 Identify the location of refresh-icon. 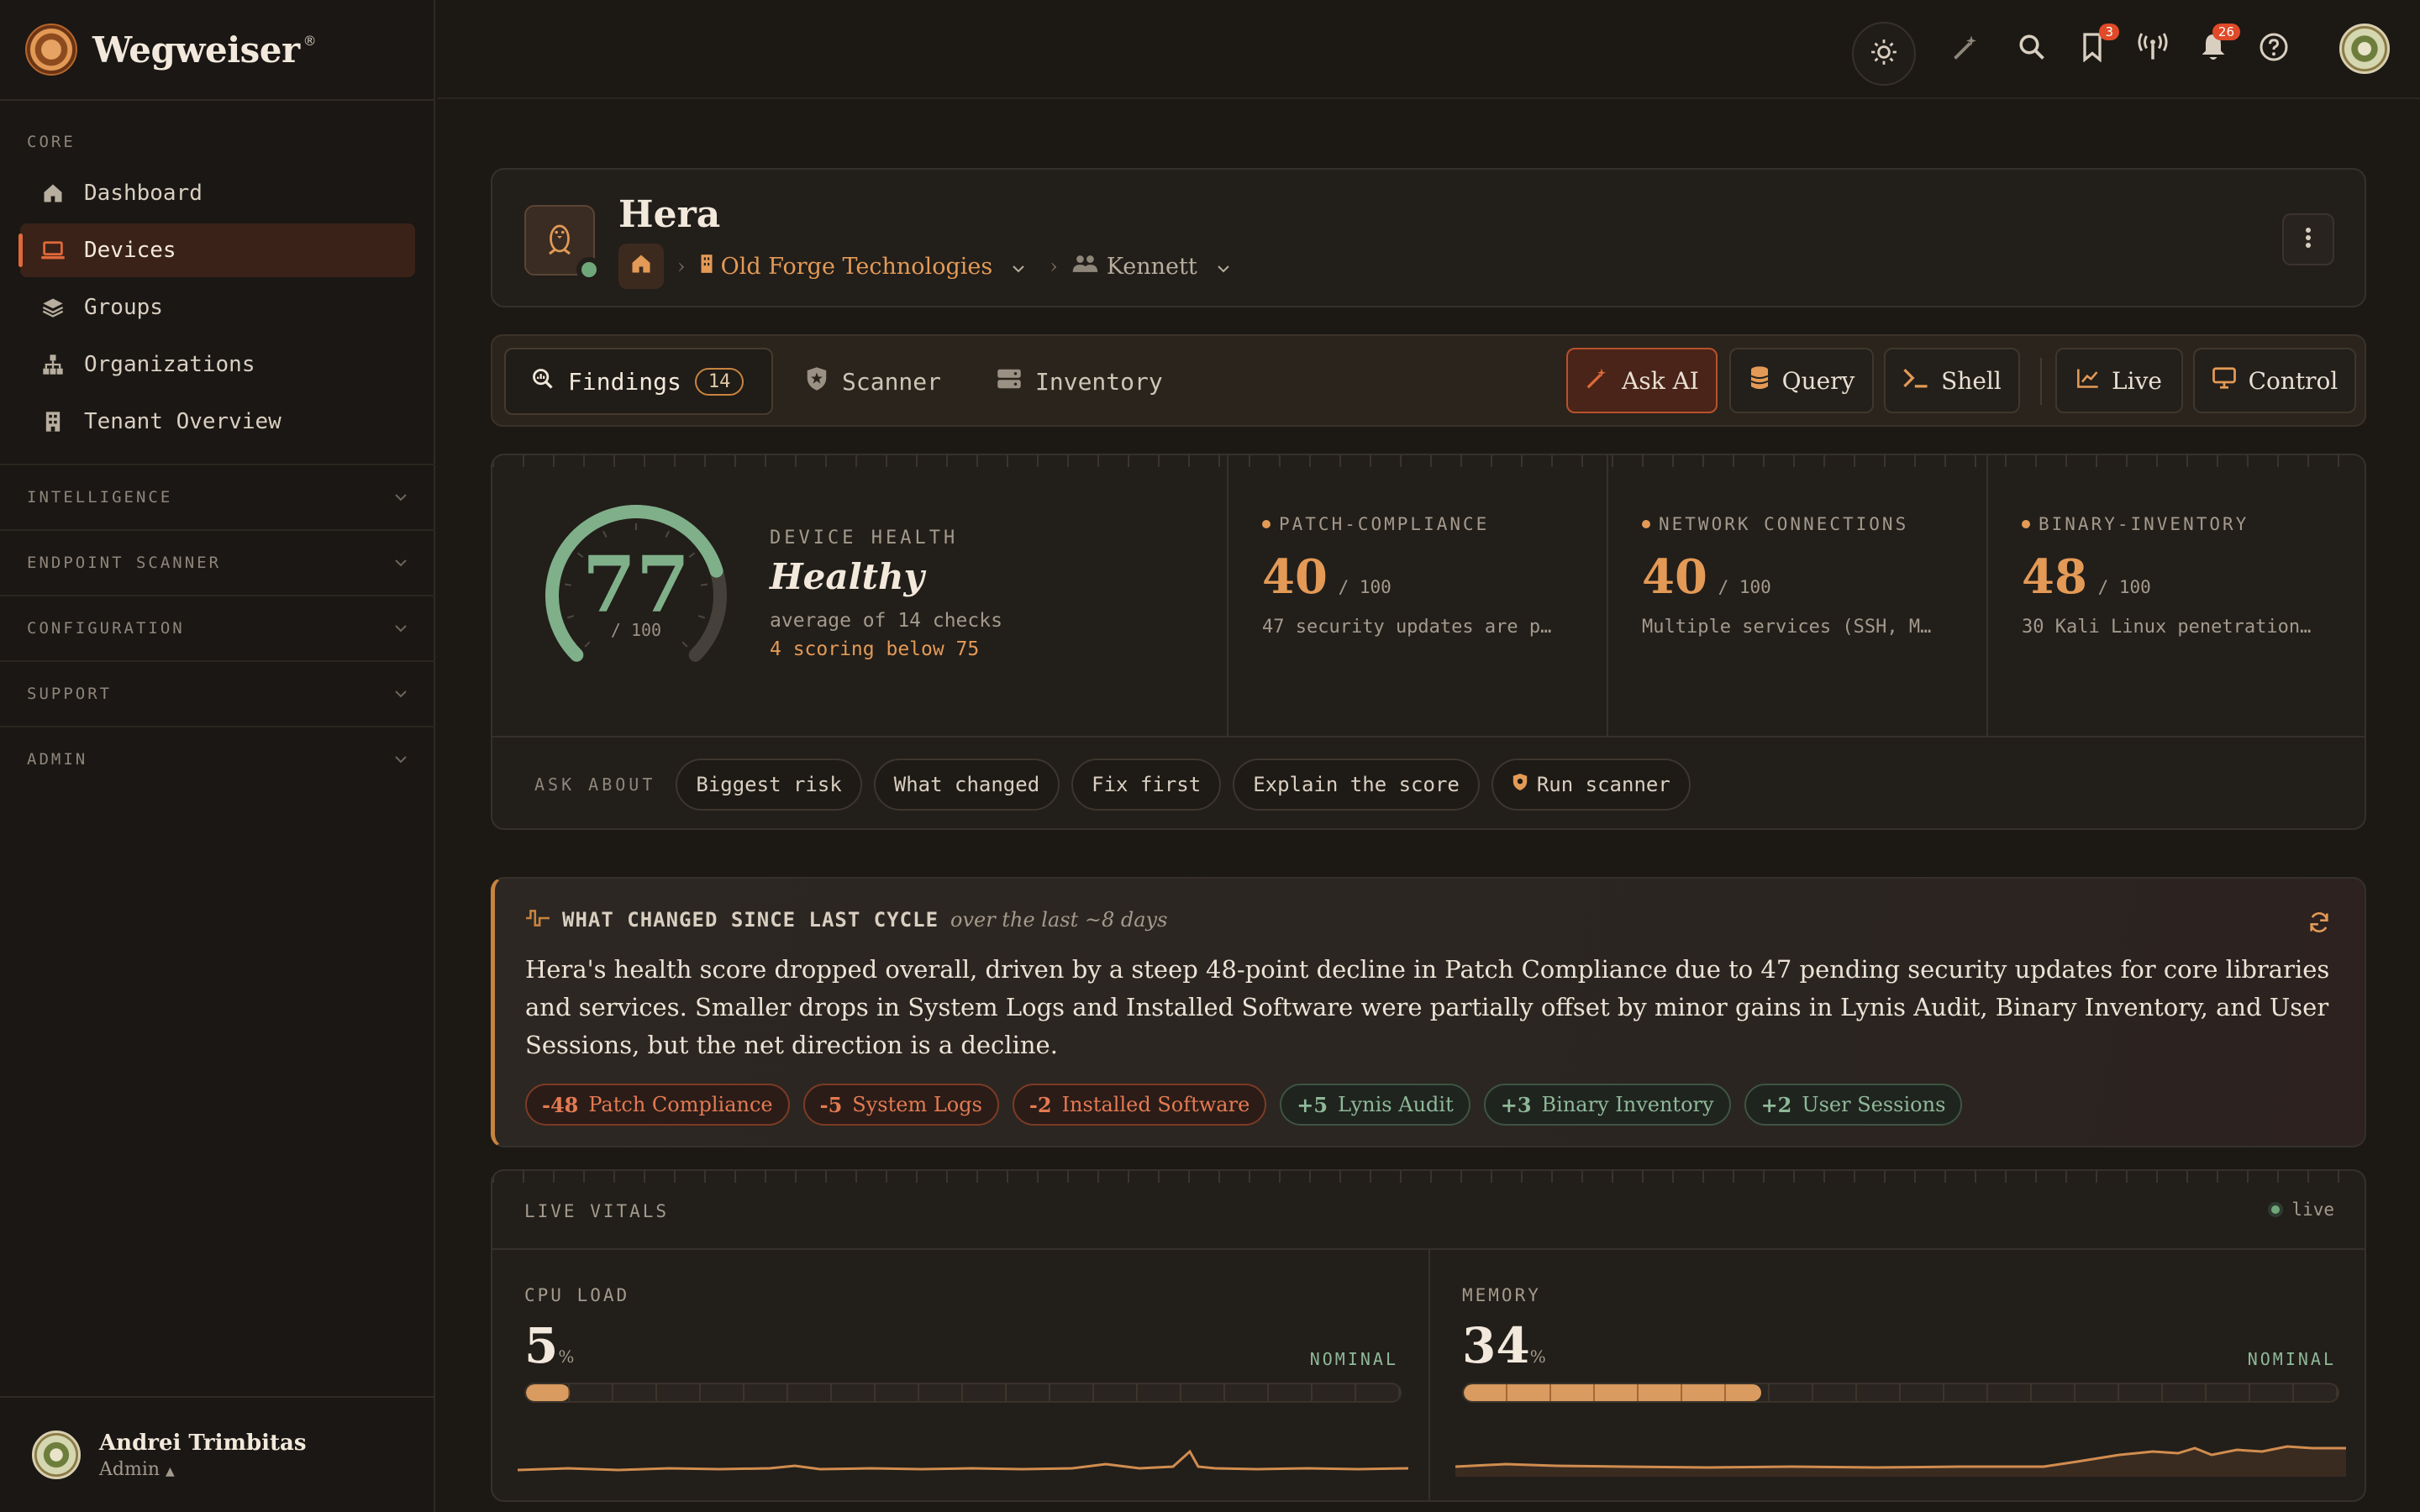
(2319, 924).